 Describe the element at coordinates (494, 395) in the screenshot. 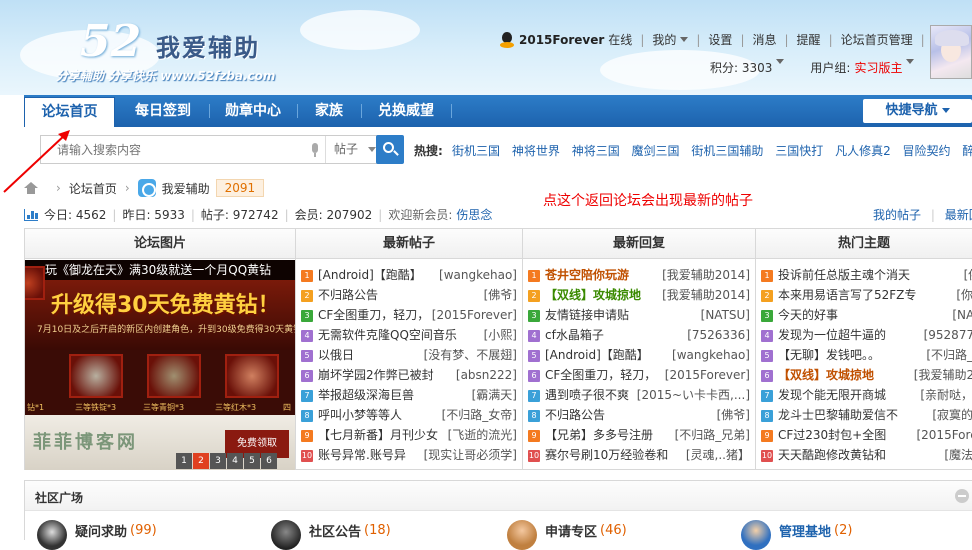

I see `topic-author: [霸满天]` at that location.